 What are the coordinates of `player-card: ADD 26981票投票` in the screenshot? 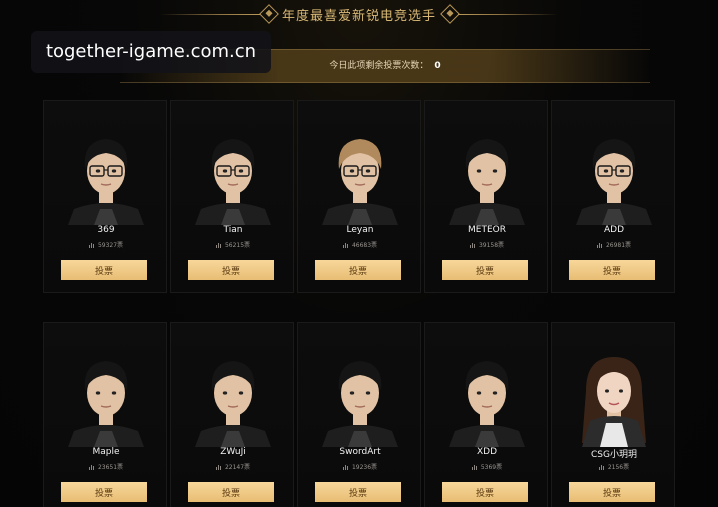 It's located at (613, 196).